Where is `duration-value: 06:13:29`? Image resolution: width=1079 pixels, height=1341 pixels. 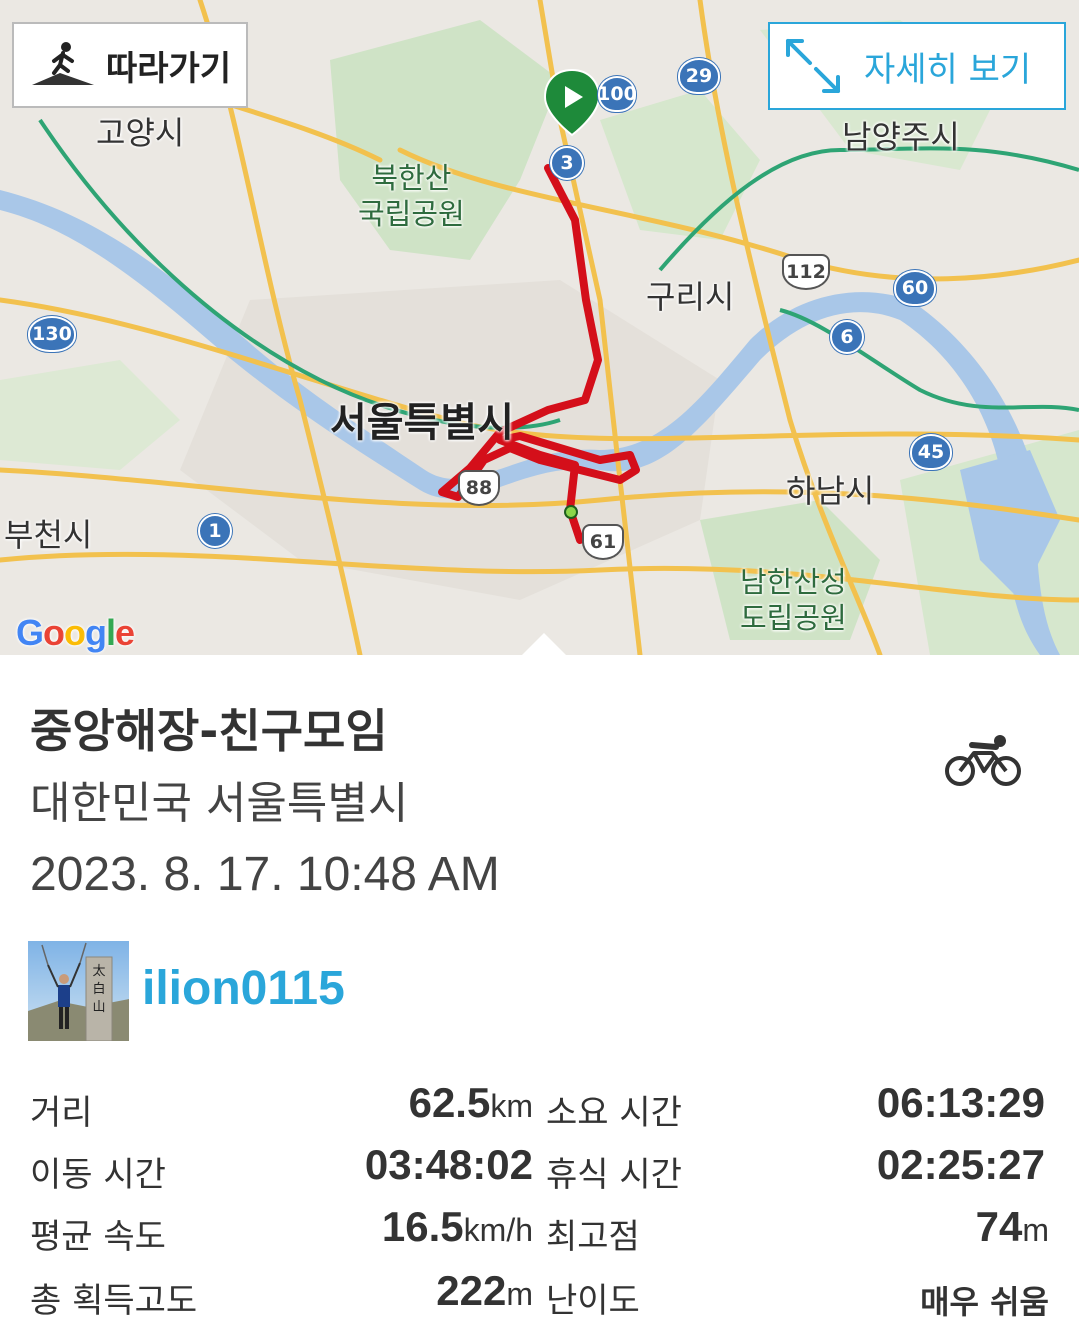 duration-value: 06:13:29 is located at coordinates (960, 1102).